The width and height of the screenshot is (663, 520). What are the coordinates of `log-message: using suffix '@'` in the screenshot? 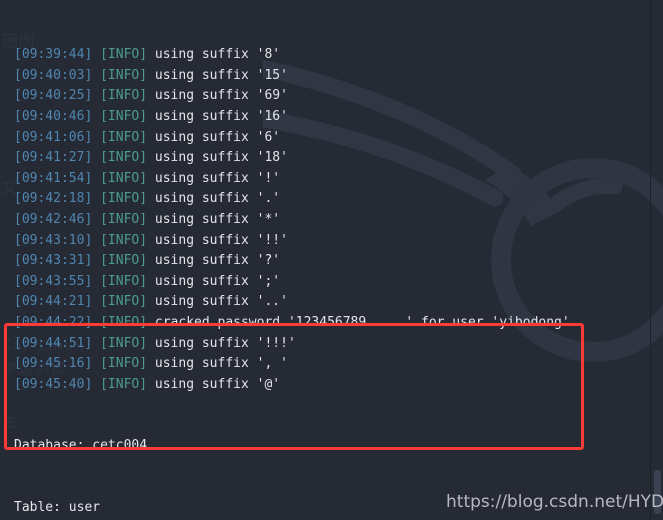 It's located at (214, 384).